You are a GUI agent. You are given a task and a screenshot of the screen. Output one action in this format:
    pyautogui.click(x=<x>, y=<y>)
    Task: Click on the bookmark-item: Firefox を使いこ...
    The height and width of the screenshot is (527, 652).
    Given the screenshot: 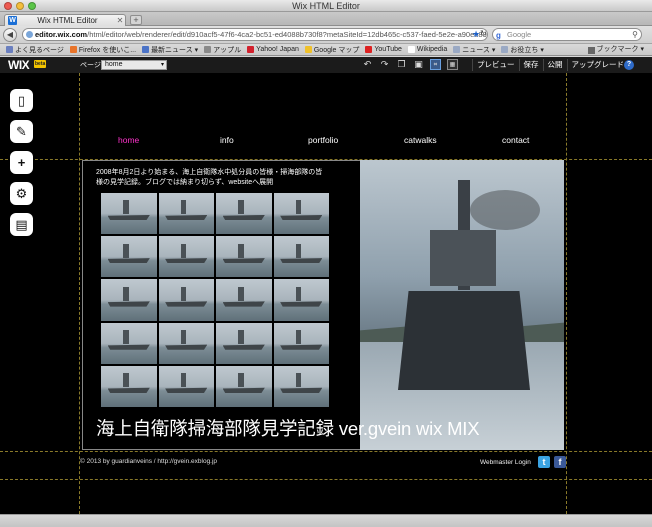 What is the action you would take?
    pyautogui.click(x=103, y=50)
    